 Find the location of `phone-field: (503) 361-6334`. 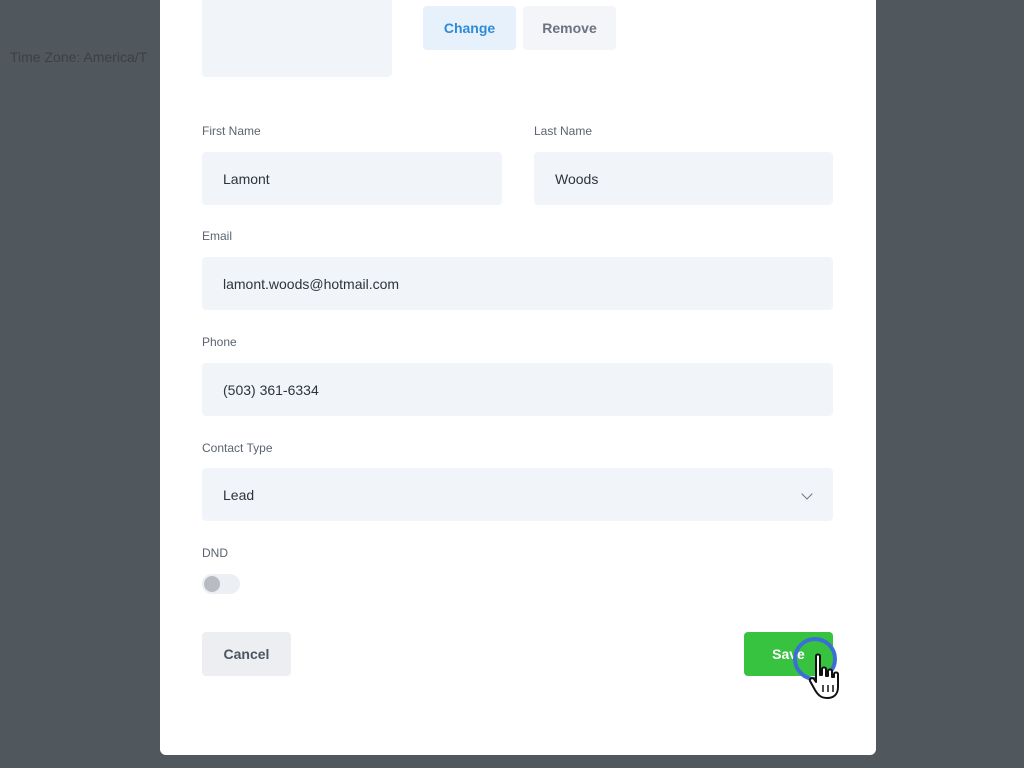

phone-field: (503) 361-6334 is located at coordinates (517, 389).